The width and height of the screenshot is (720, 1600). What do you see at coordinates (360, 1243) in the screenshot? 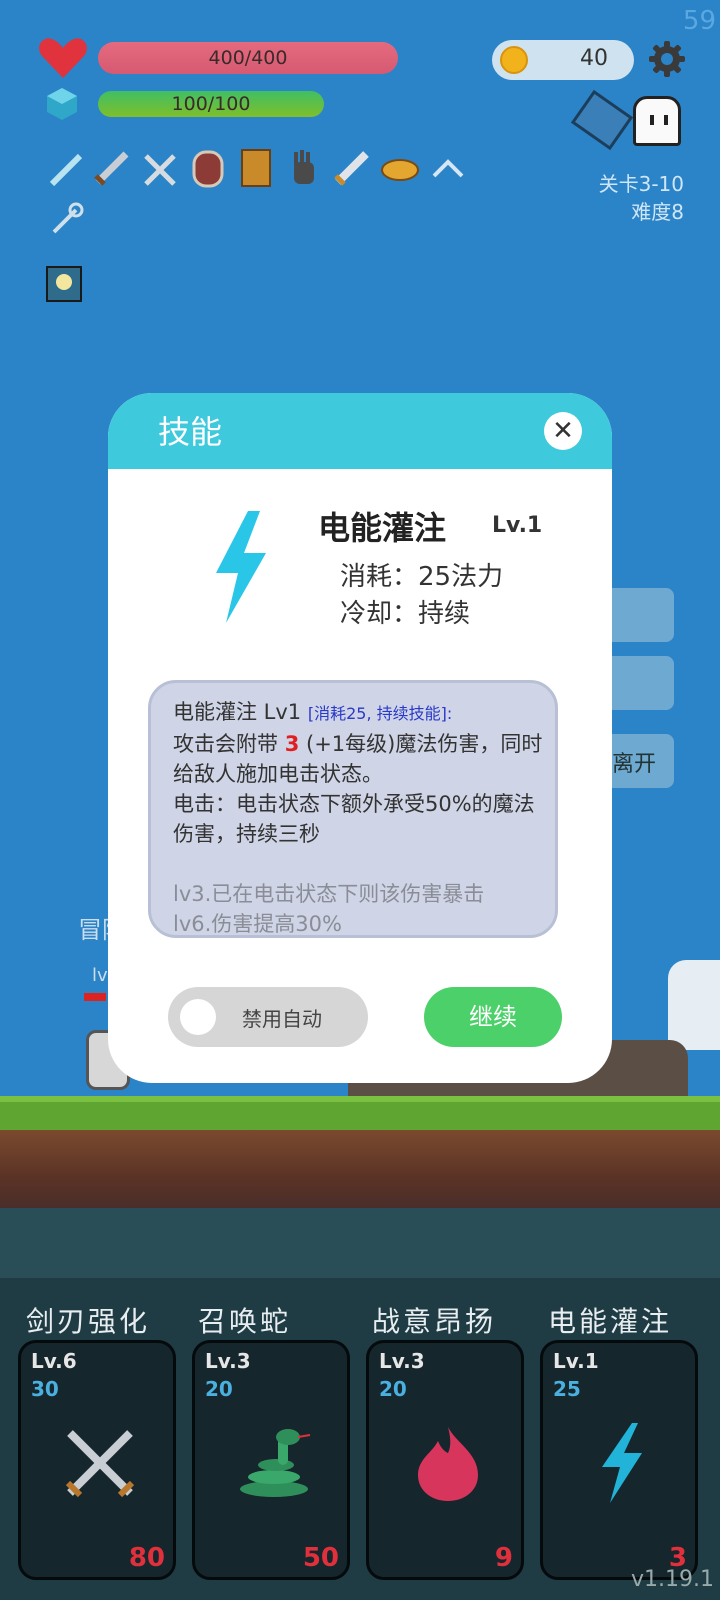
I see `water-strip` at bounding box center [360, 1243].